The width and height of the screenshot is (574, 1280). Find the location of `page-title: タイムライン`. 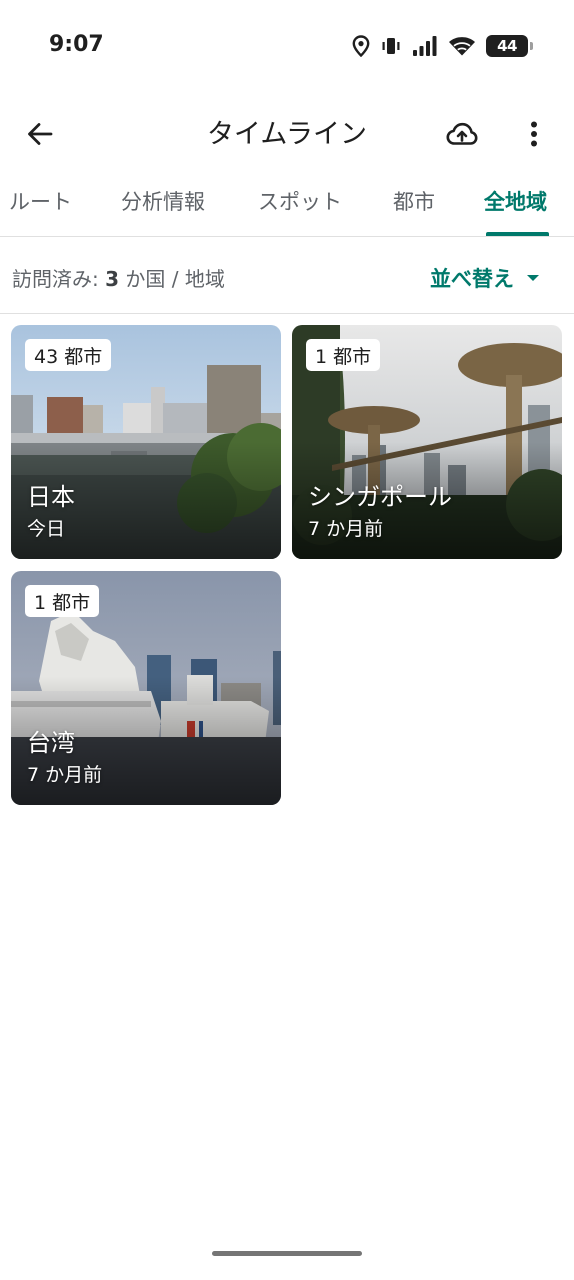

page-title: タイムライン is located at coordinates (287, 134).